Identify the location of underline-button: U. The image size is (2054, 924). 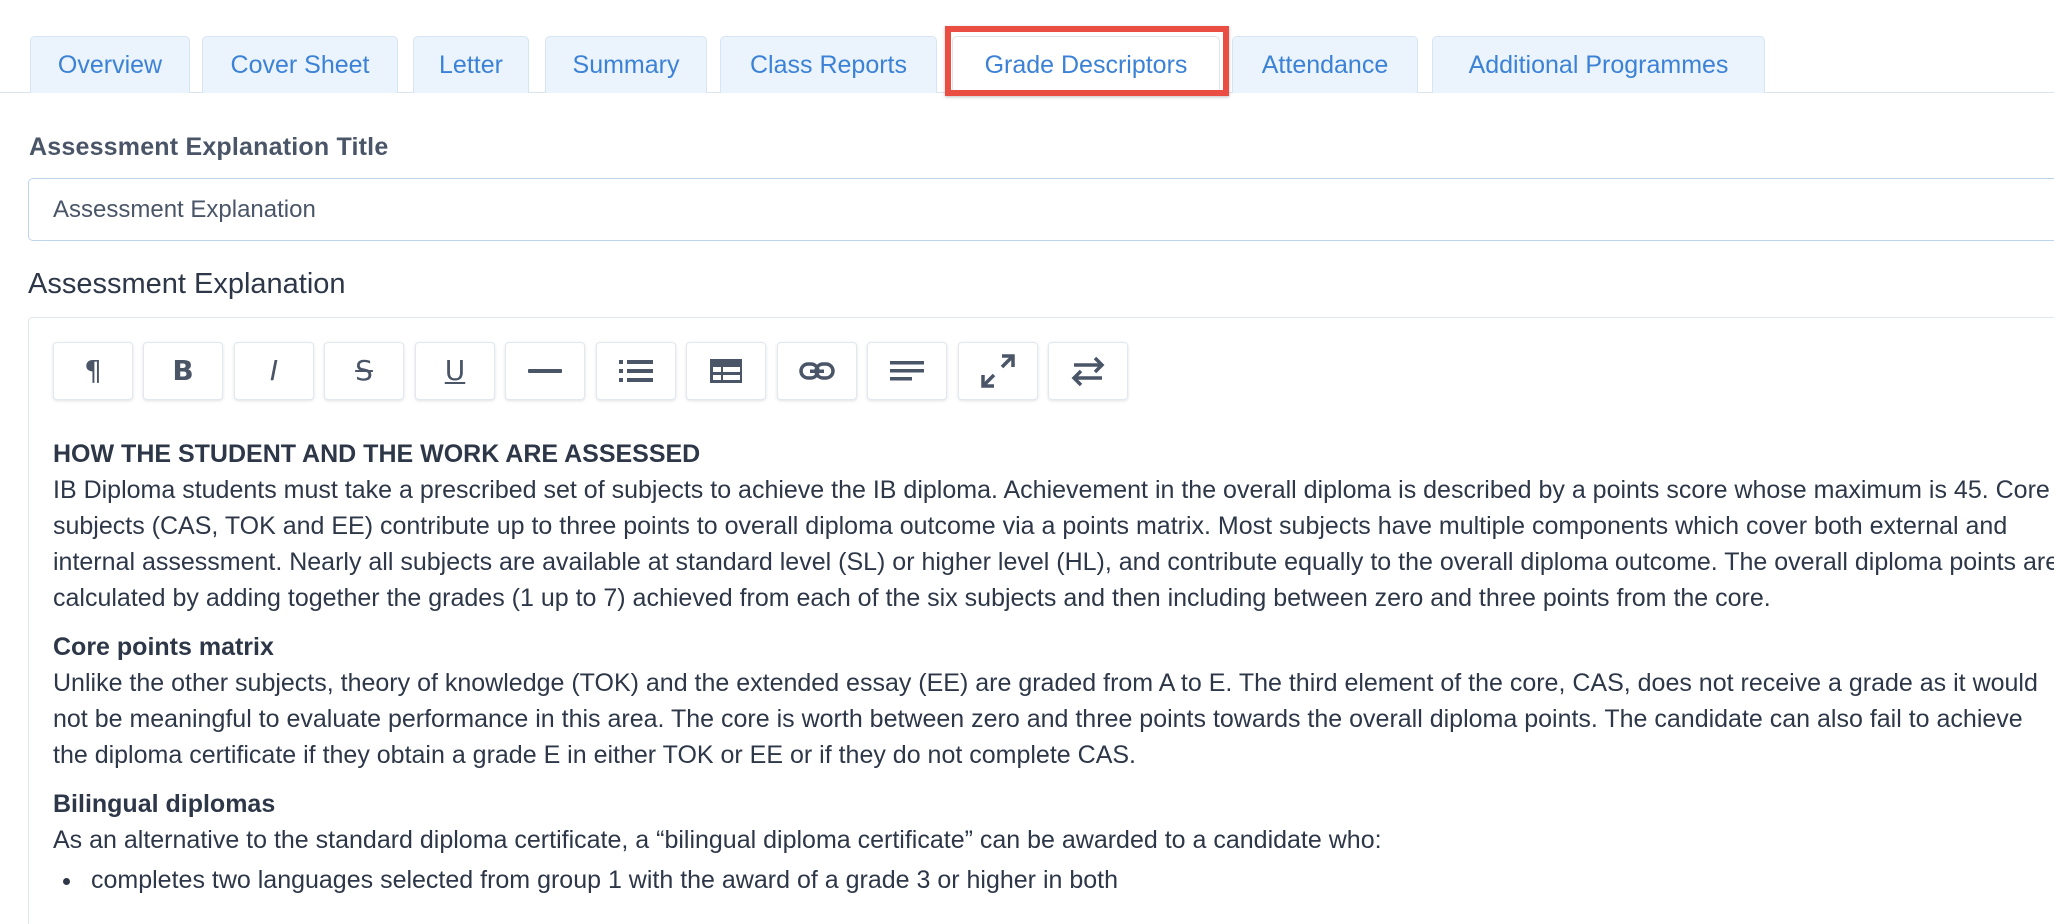
(455, 371).